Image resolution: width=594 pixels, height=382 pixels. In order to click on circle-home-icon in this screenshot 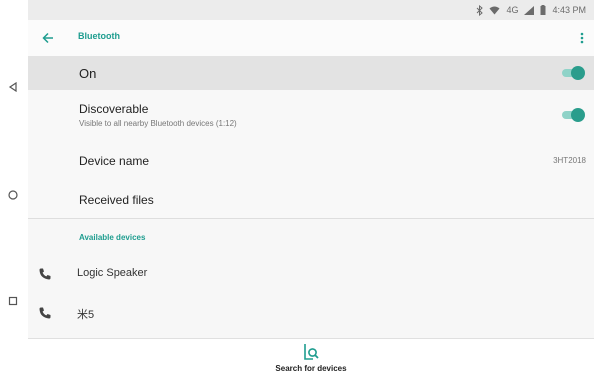, I will do `click(13, 195)`.